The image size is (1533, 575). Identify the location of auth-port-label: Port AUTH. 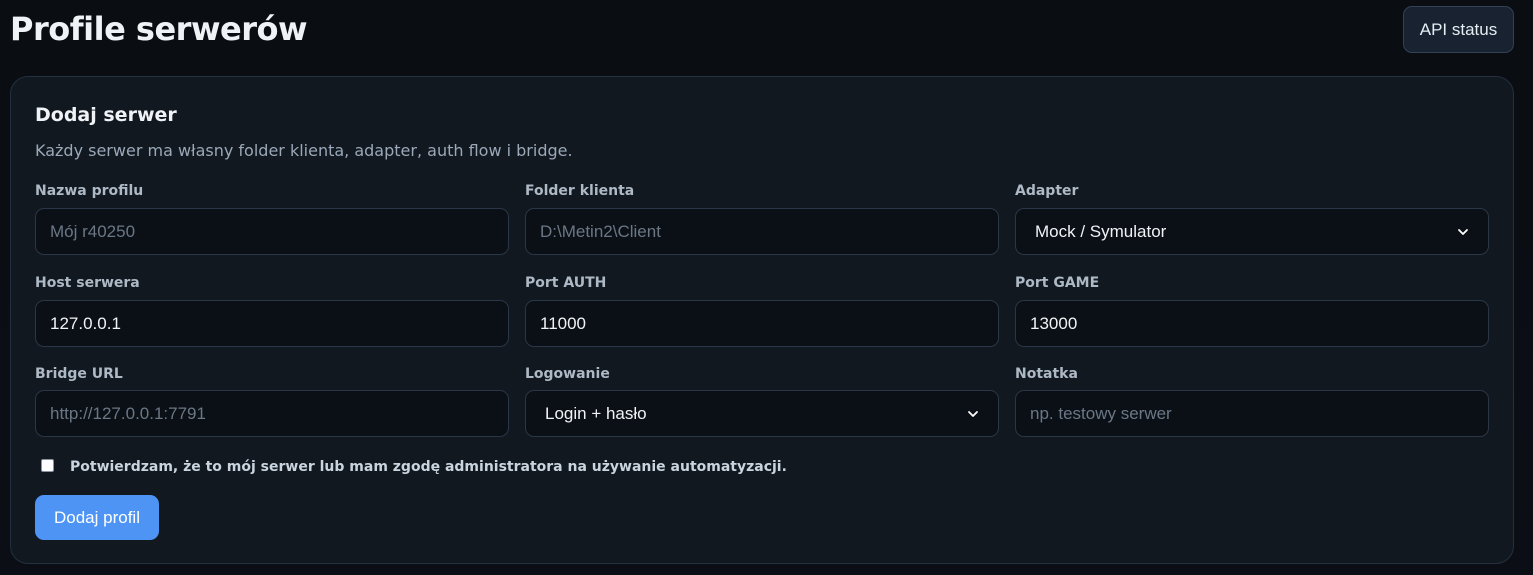
(566, 283).